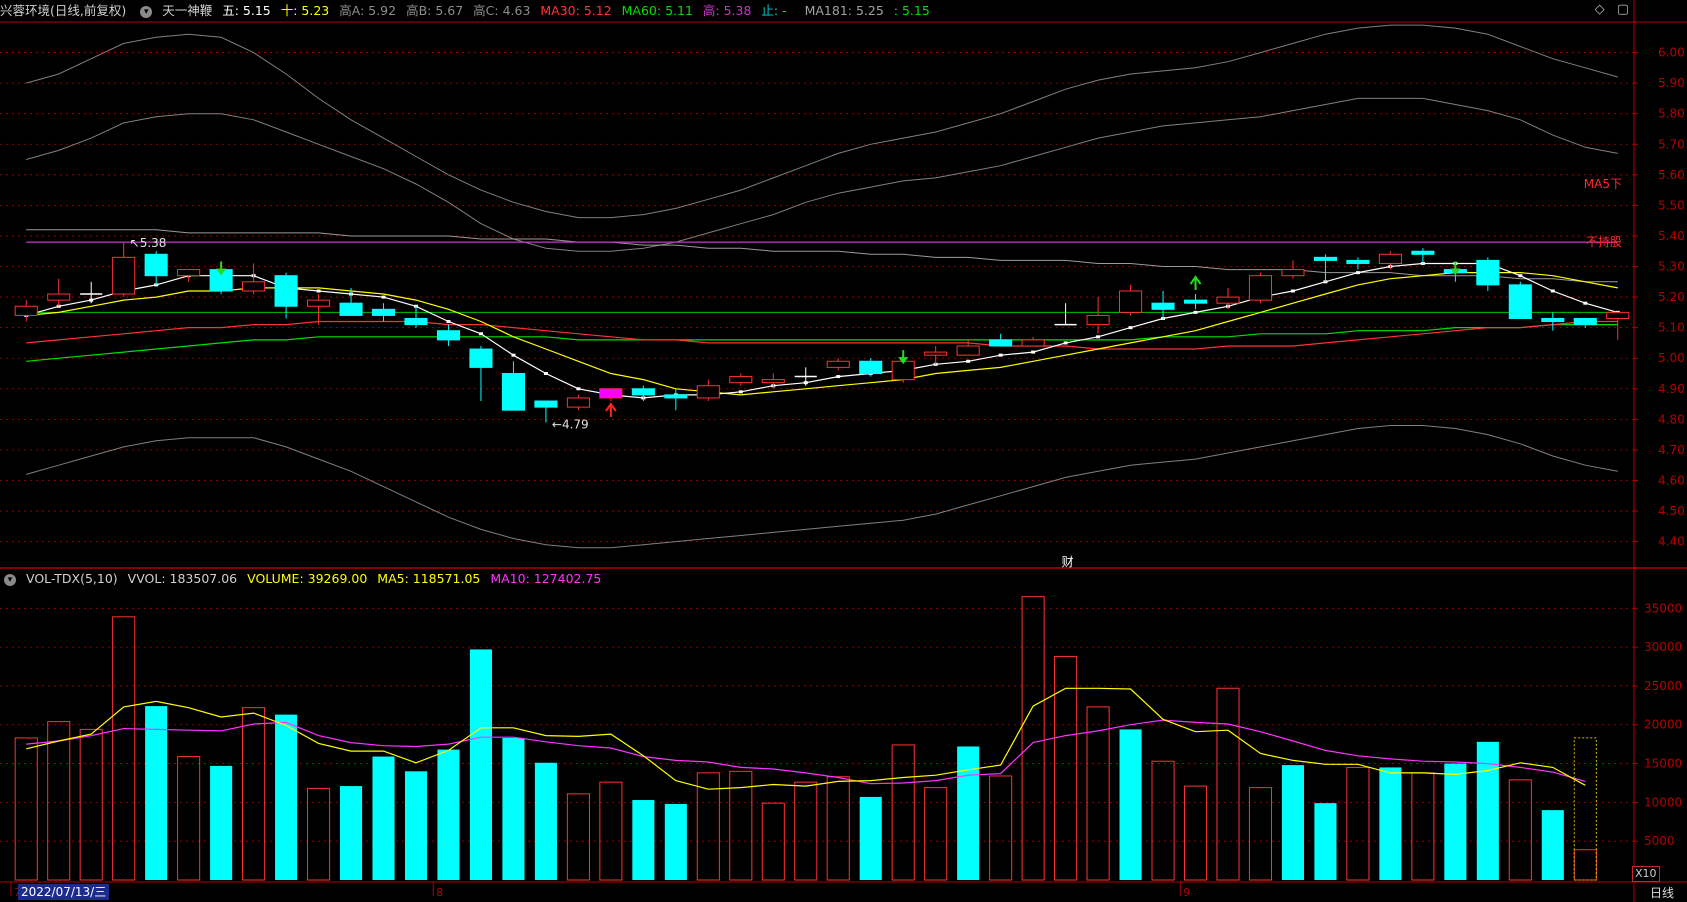  What do you see at coordinates (1671, 328) in the screenshot?
I see `price-tick-label: 5.10` at bounding box center [1671, 328].